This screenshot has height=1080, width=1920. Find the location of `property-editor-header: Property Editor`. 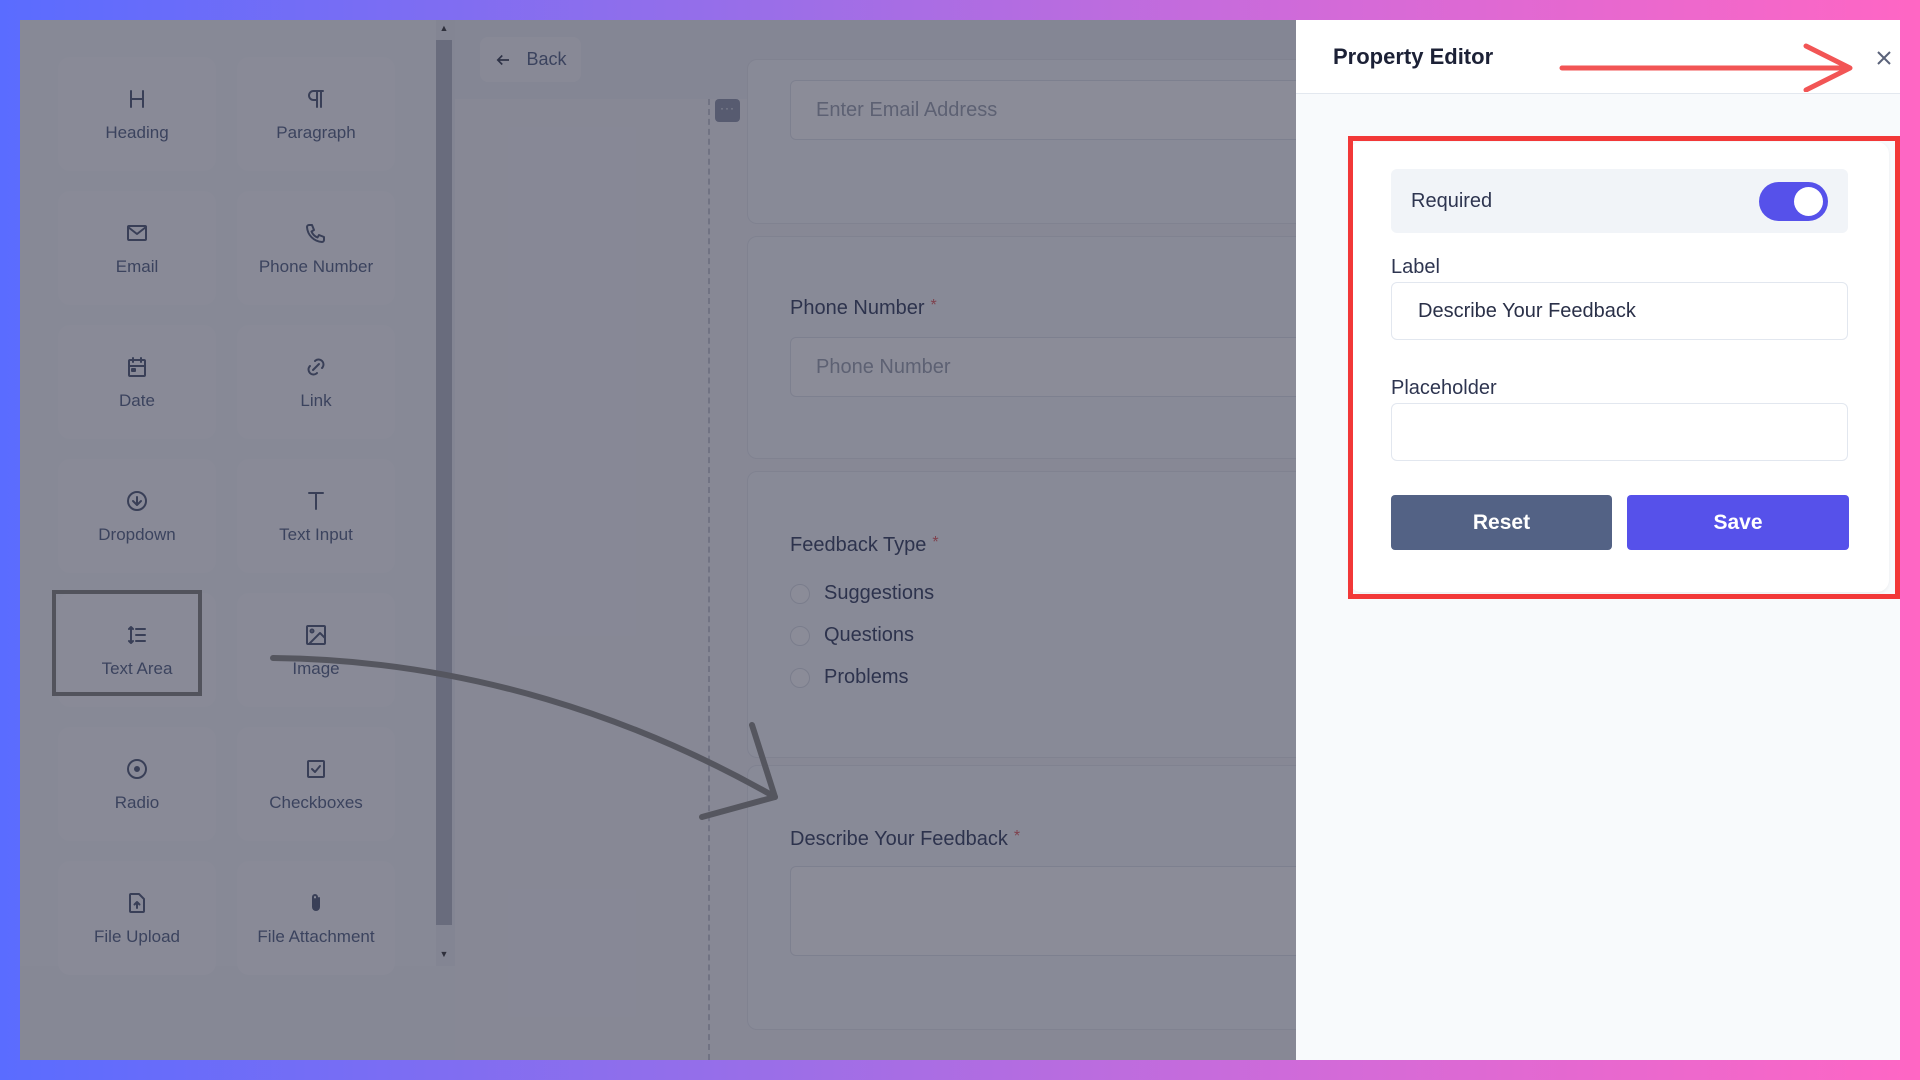

property-editor-header: Property Editor is located at coordinates (1598, 57).